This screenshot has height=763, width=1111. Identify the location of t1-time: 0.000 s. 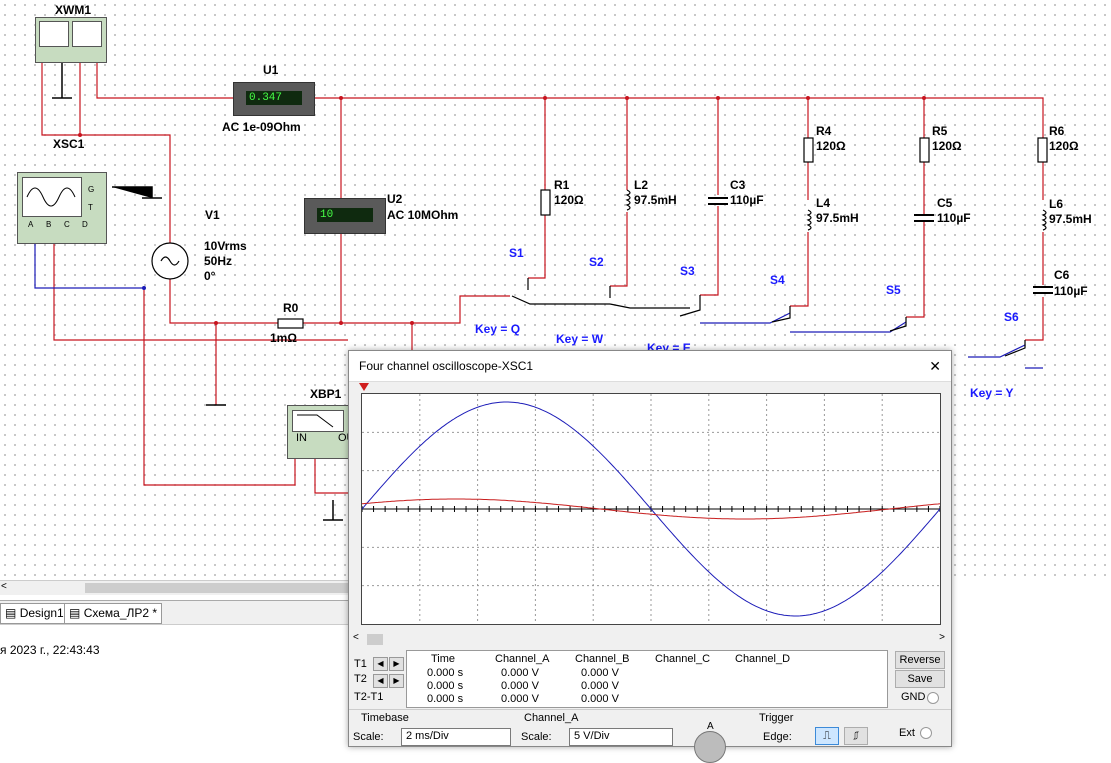
(445, 673).